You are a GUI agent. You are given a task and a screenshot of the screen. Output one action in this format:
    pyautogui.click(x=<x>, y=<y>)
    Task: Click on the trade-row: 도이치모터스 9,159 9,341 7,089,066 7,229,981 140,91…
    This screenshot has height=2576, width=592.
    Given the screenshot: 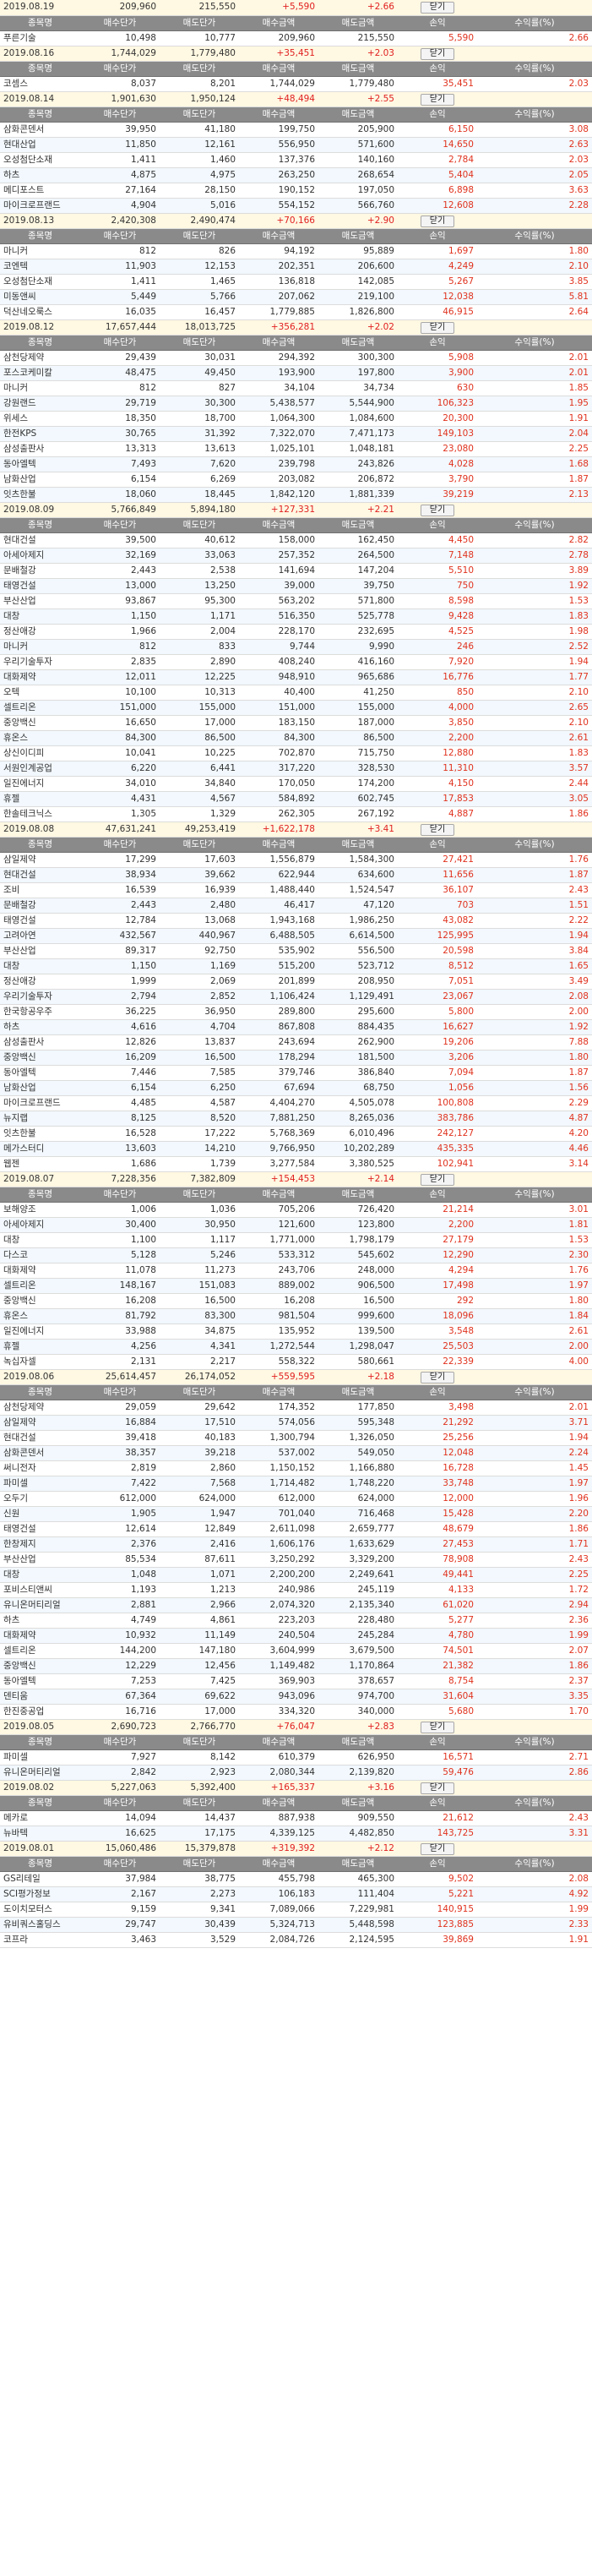 What is the action you would take?
    pyautogui.click(x=296, y=1910)
    